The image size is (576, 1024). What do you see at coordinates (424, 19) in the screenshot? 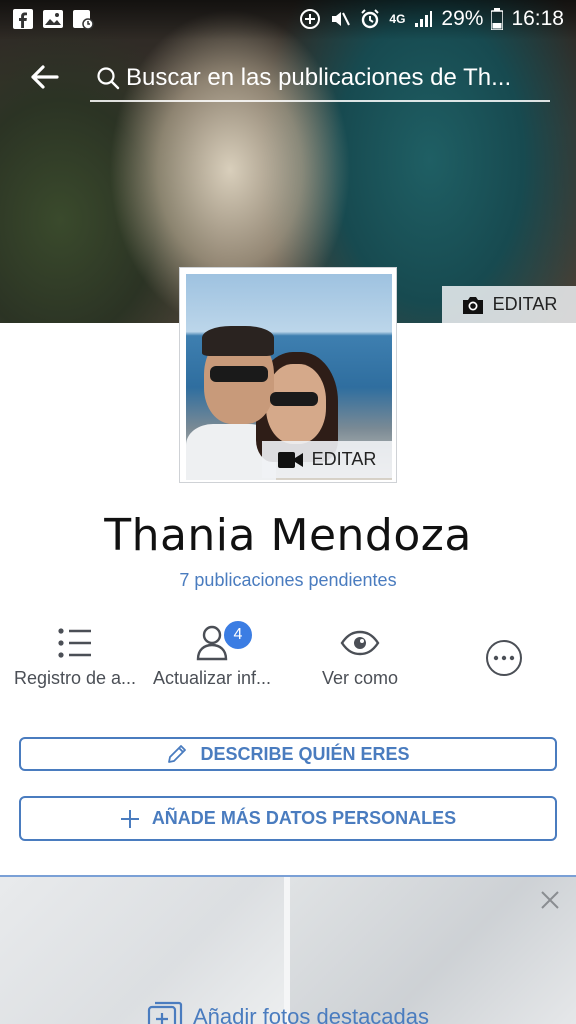
I see `signal-icon` at bounding box center [424, 19].